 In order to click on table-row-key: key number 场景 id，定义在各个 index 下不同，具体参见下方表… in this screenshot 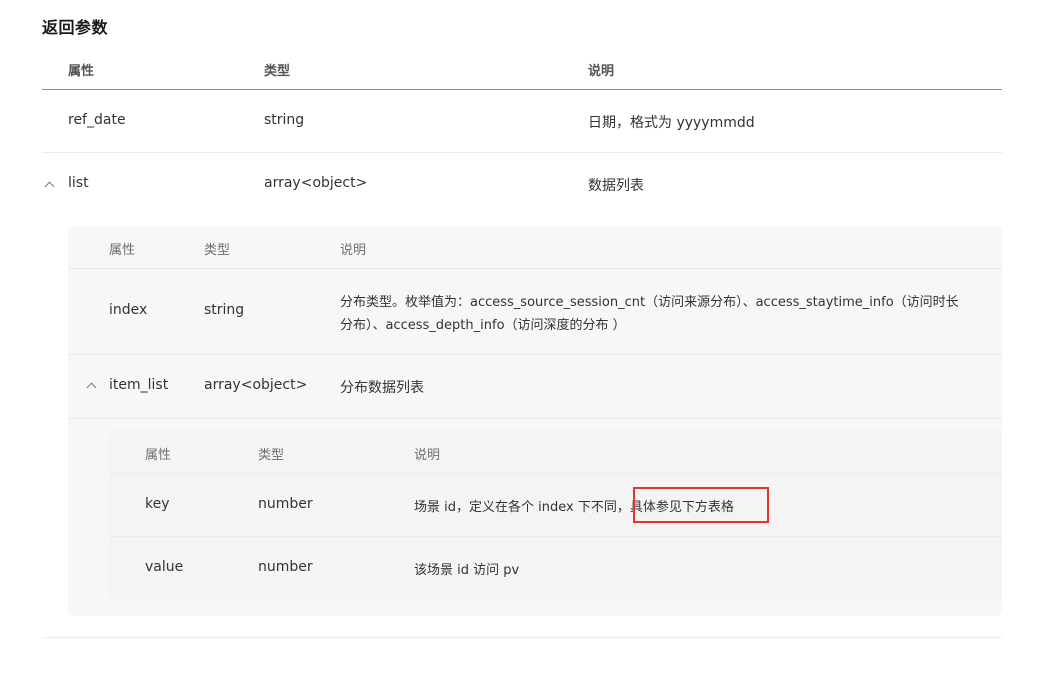, I will do `click(555, 505)`.